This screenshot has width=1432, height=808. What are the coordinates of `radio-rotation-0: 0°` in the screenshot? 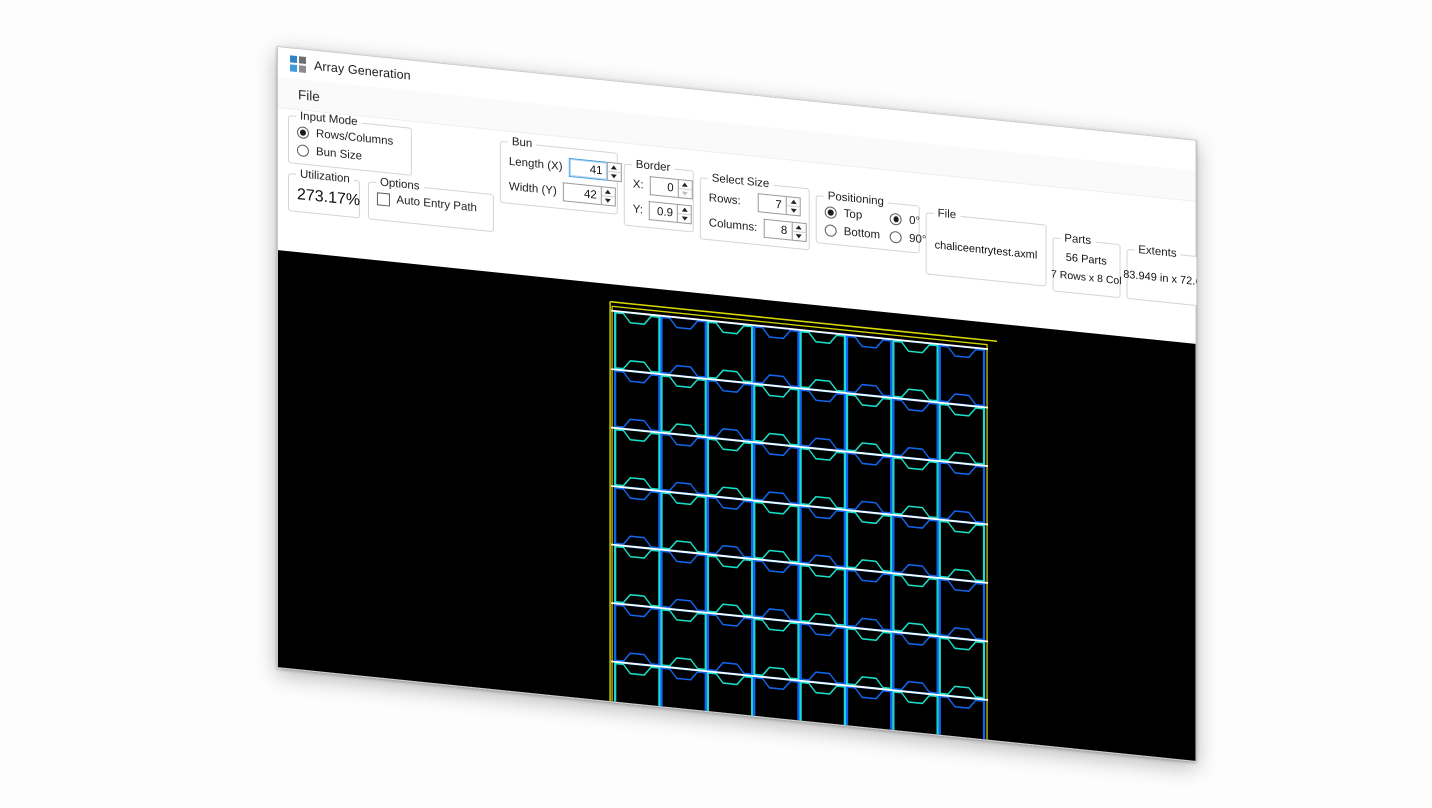 It's located at (908, 220).